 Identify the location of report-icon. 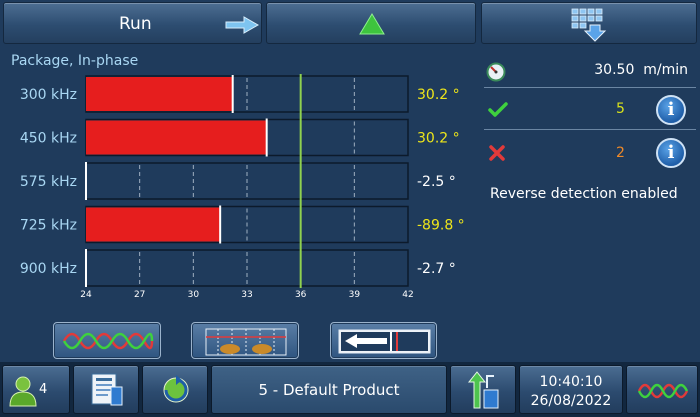
(107, 389).